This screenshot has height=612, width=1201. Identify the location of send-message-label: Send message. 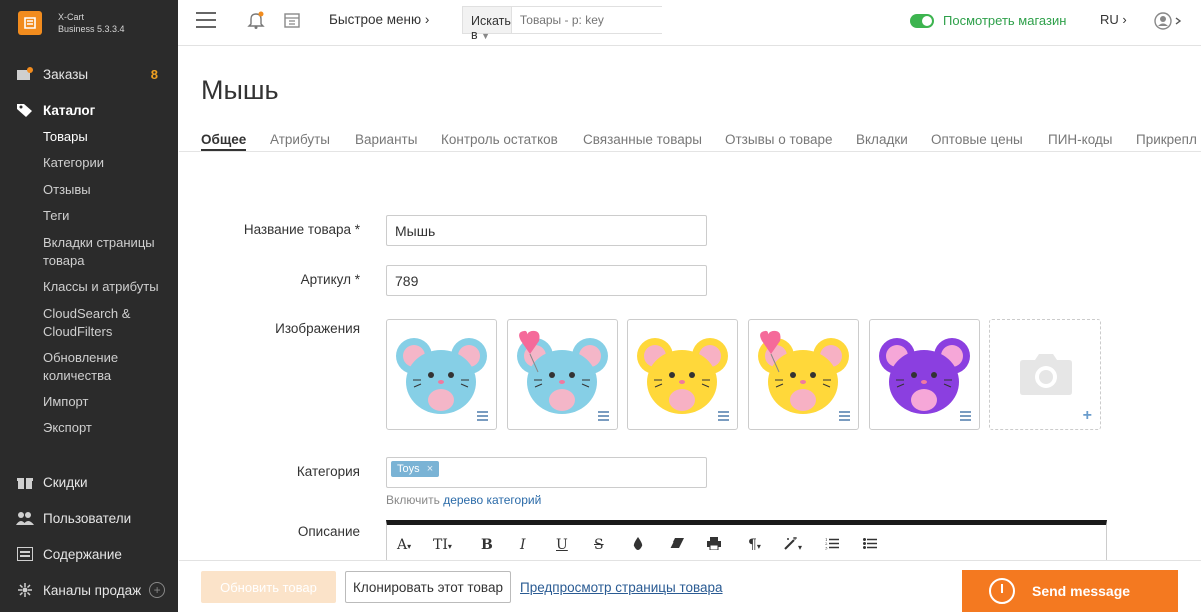
(1081, 591).